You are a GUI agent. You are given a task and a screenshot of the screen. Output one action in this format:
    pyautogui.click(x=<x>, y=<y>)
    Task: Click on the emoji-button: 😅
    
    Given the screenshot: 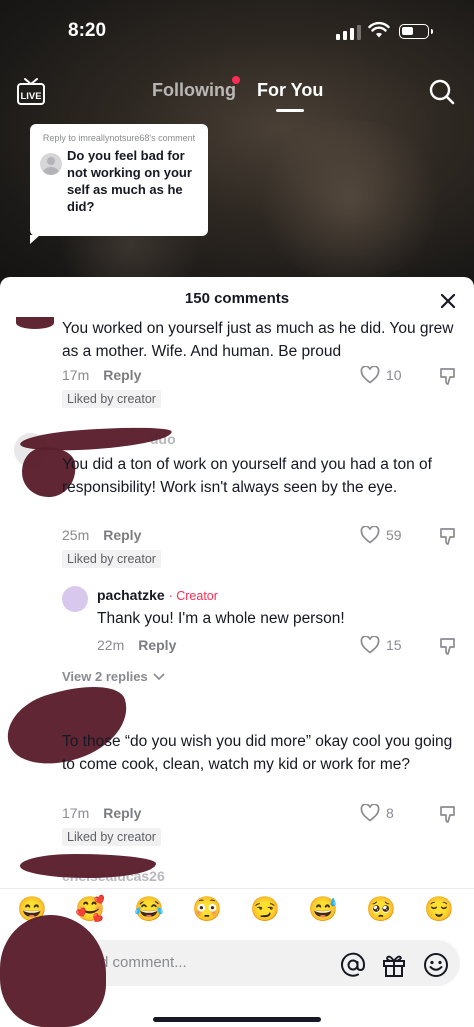 What is the action you would take?
    pyautogui.click(x=323, y=910)
    